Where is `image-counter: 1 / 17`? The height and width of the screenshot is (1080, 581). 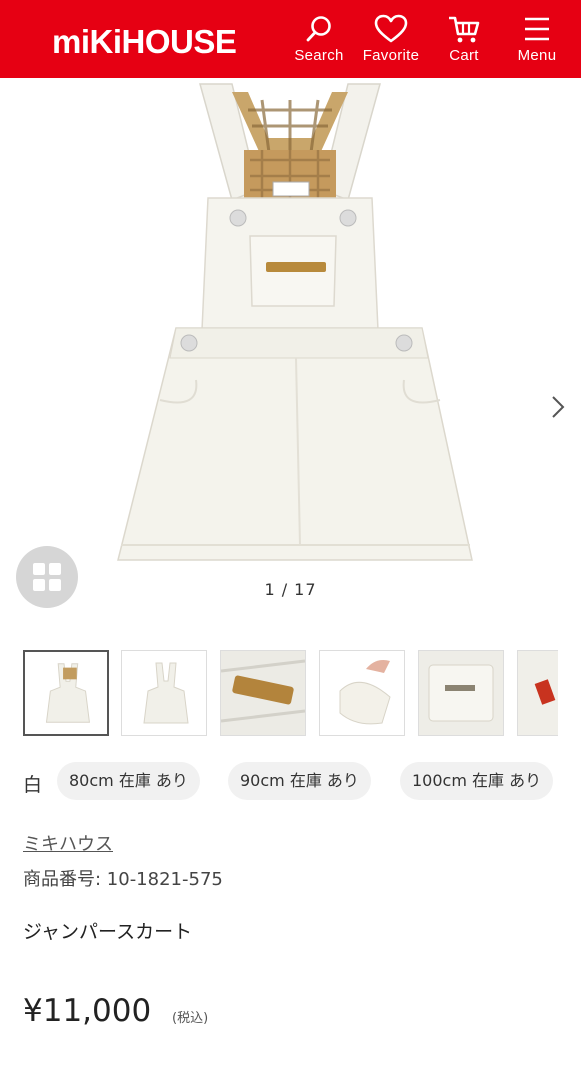
image-counter: 1 / 17 is located at coordinates (290, 589).